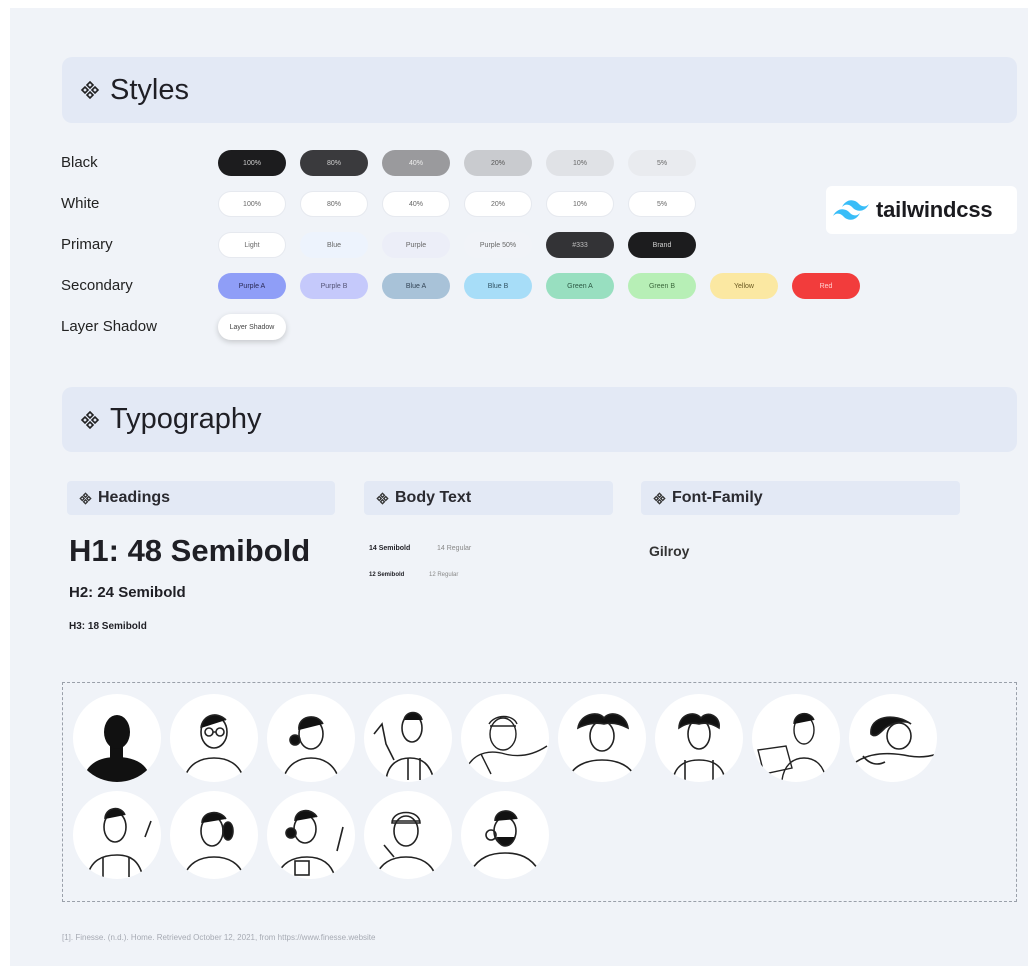 The image size is (1030, 971). What do you see at coordinates (416, 163) in the screenshot?
I see `swatch-black-40-: 40%` at bounding box center [416, 163].